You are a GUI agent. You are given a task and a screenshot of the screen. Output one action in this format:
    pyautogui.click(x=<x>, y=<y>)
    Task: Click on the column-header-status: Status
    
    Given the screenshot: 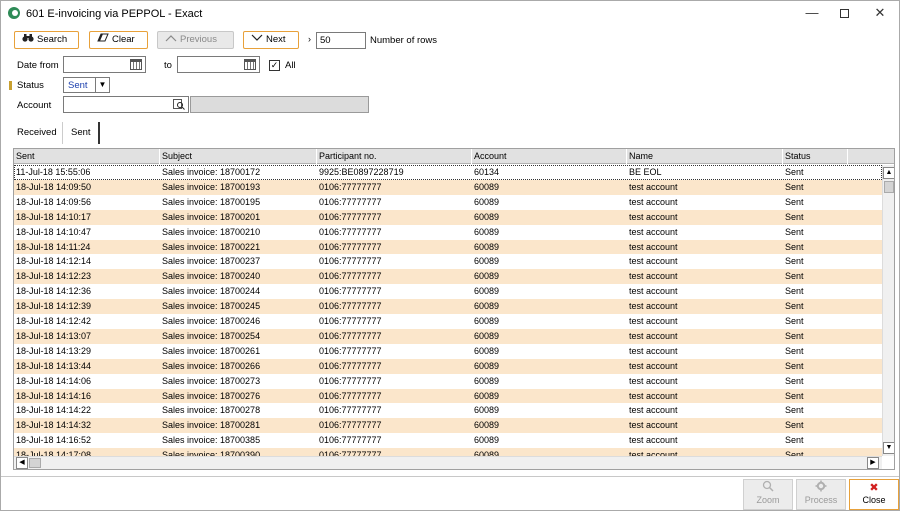 What is the action you would take?
    pyautogui.click(x=815, y=156)
    